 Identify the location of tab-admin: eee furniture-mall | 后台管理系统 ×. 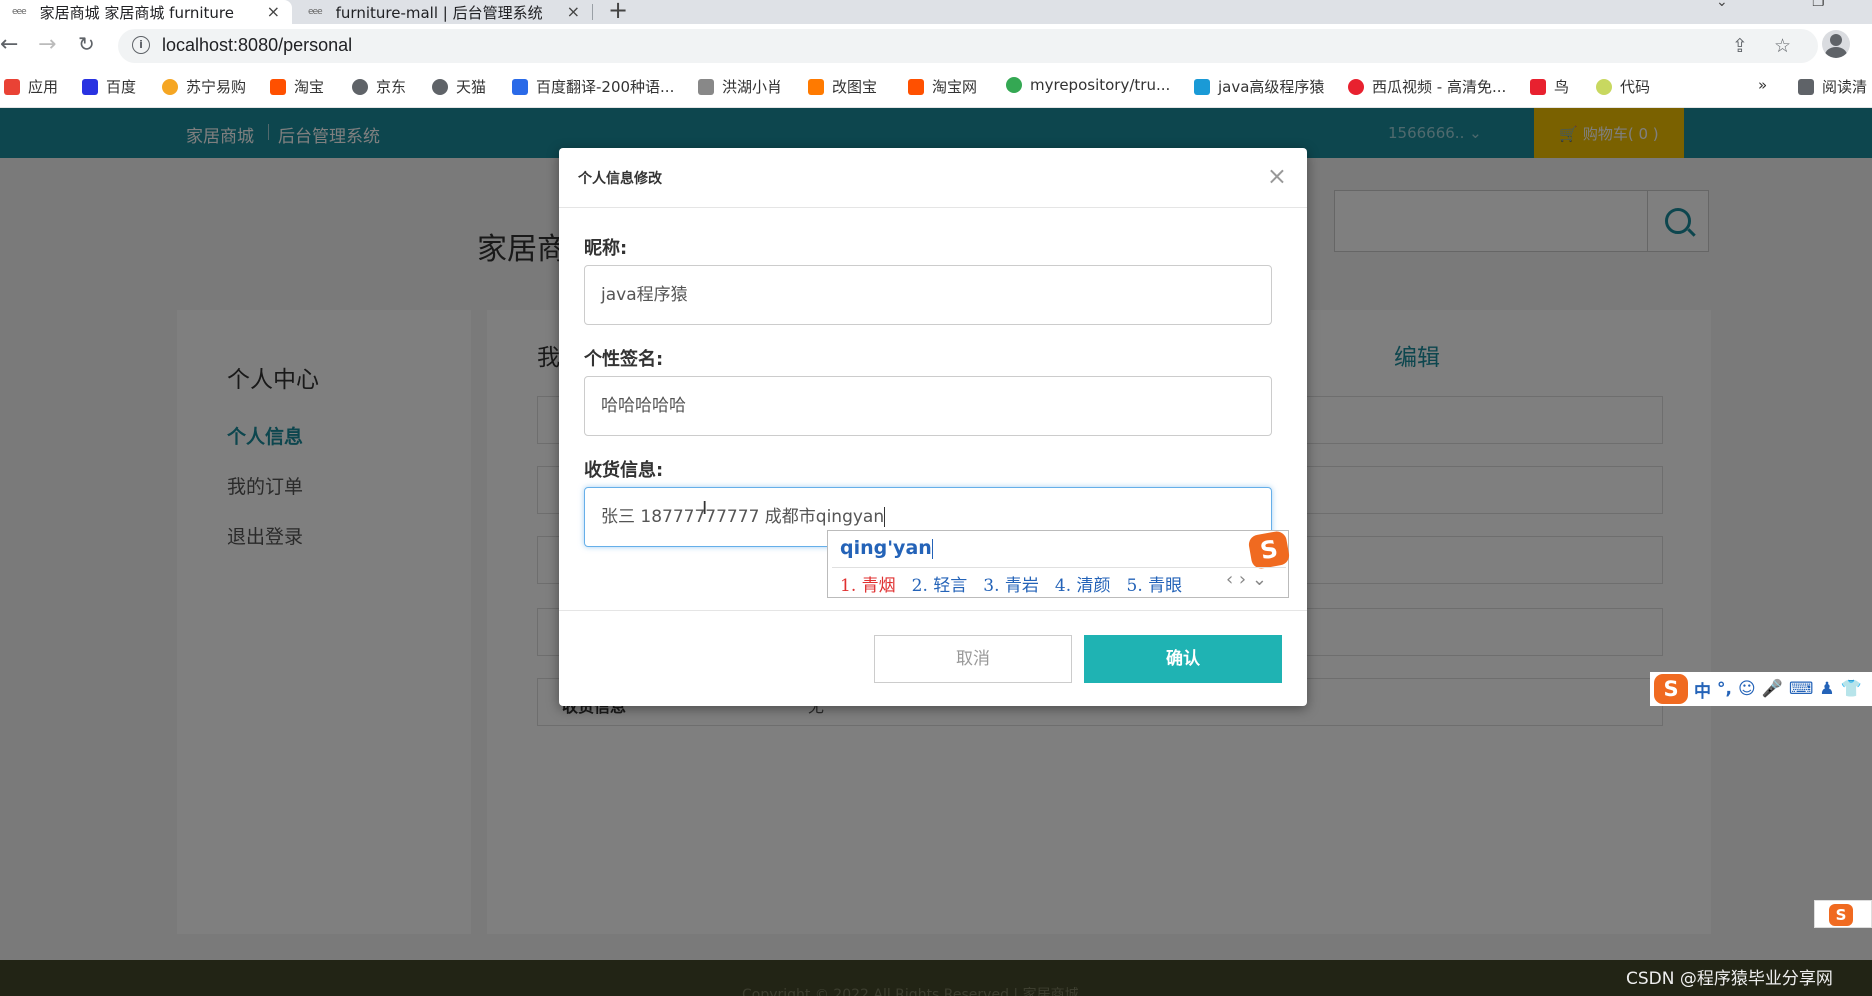
(444, 12).